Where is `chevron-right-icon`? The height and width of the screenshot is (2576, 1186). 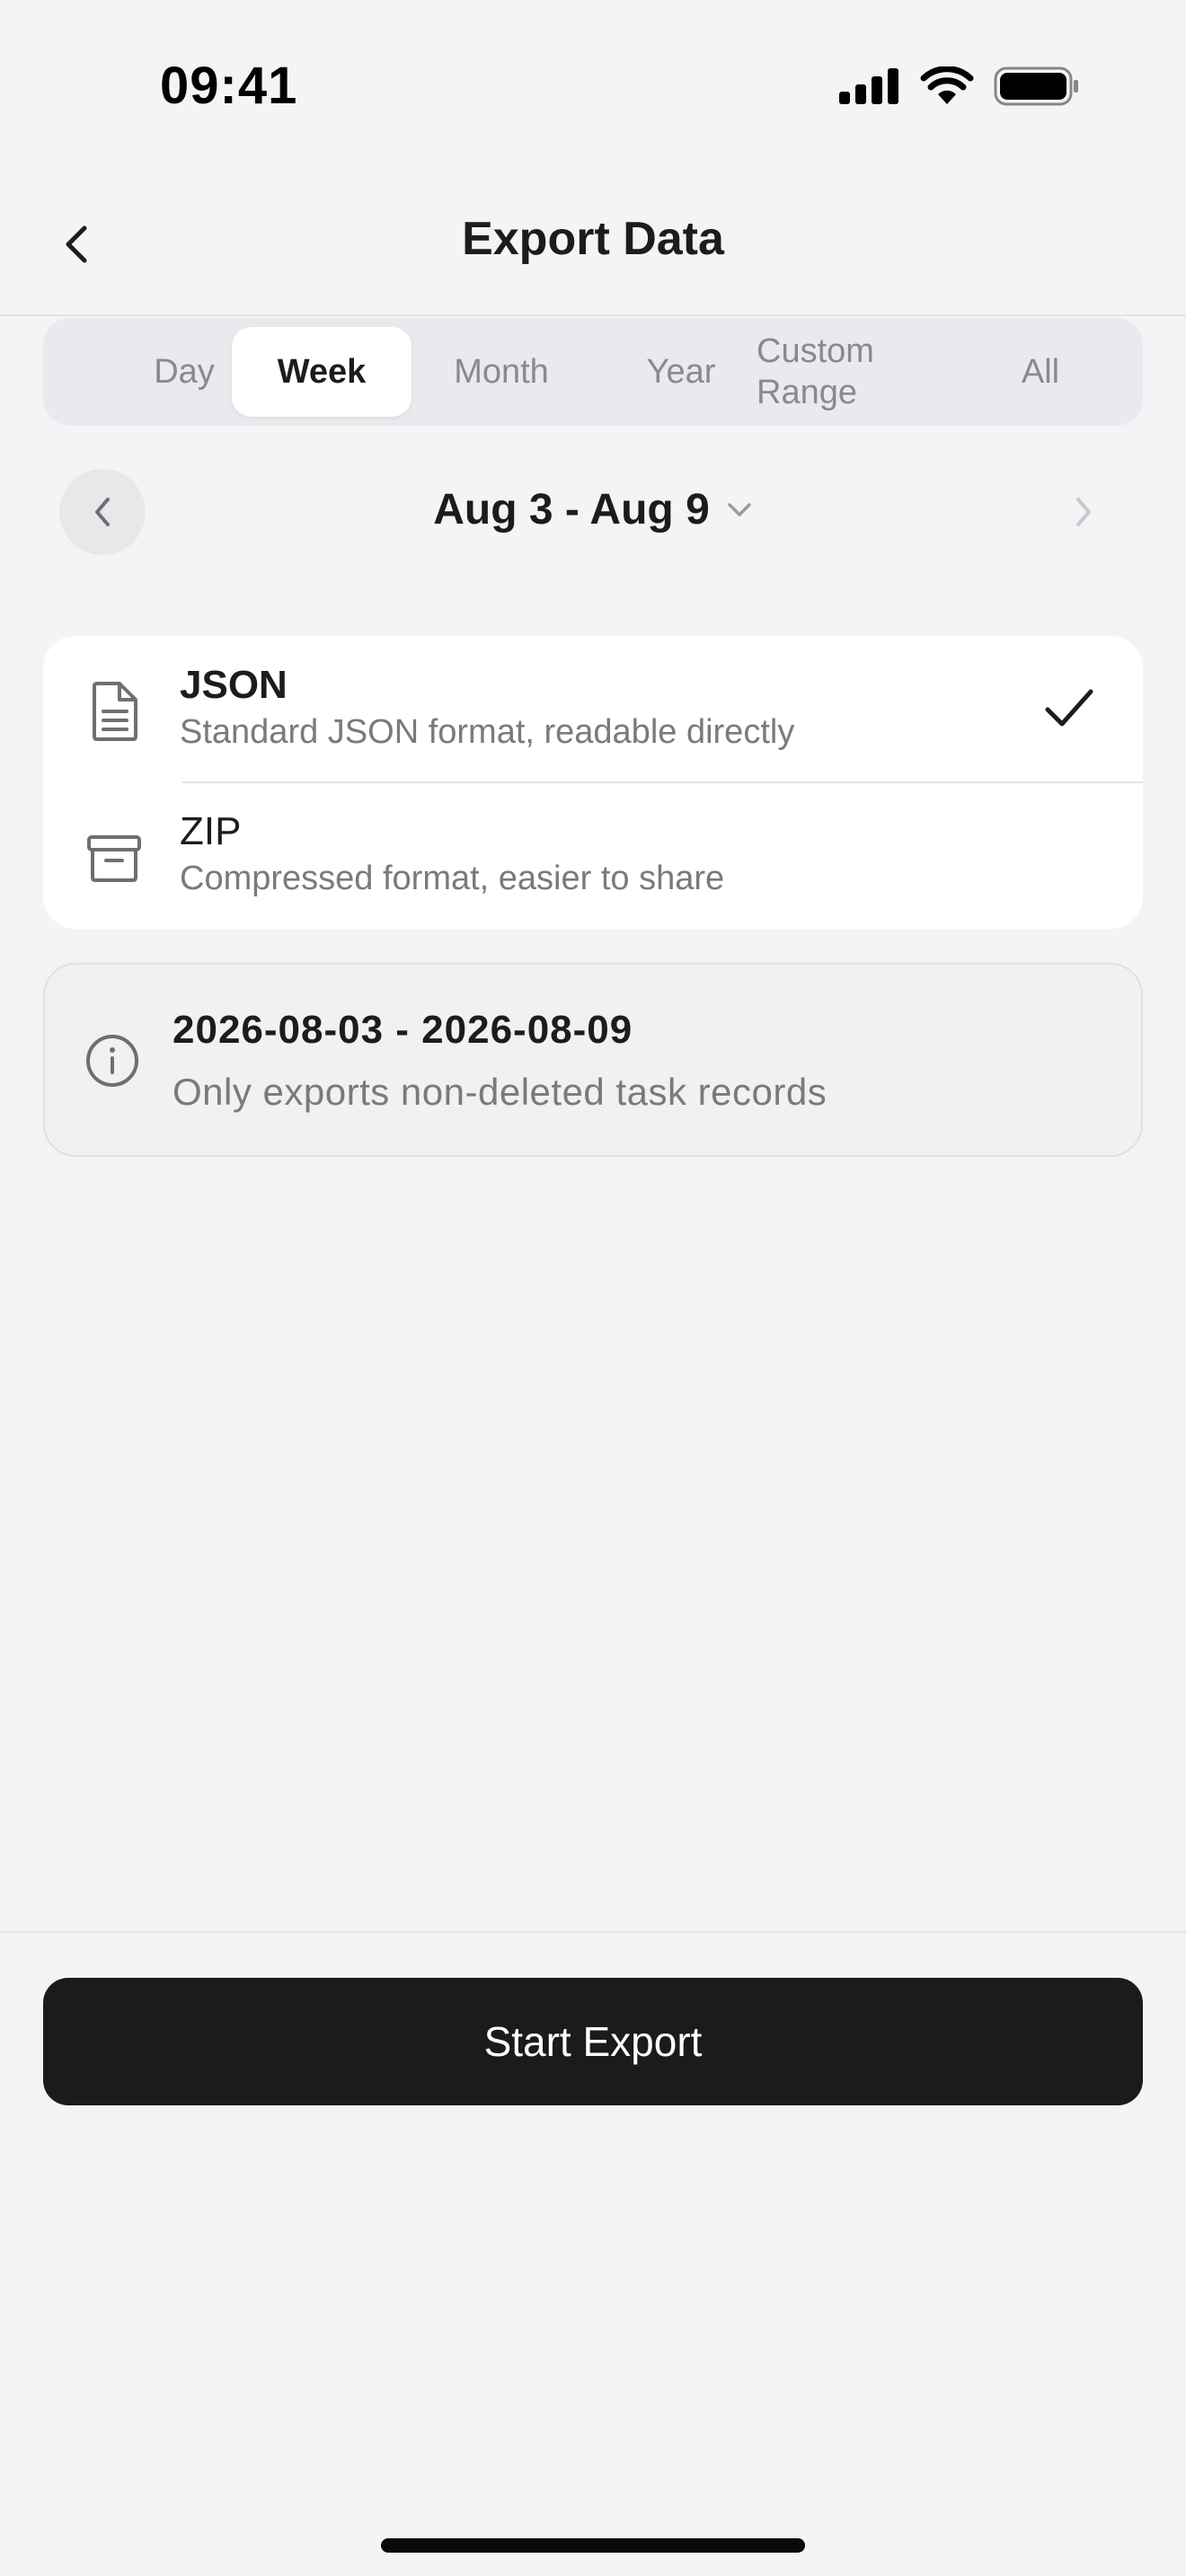 chevron-right-icon is located at coordinates (1083, 512).